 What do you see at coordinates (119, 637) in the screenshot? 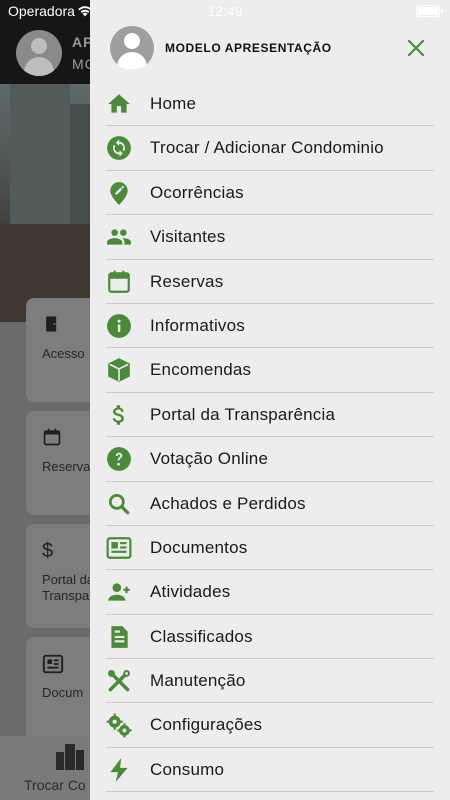
I see `classified-icon` at bounding box center [119, 637].